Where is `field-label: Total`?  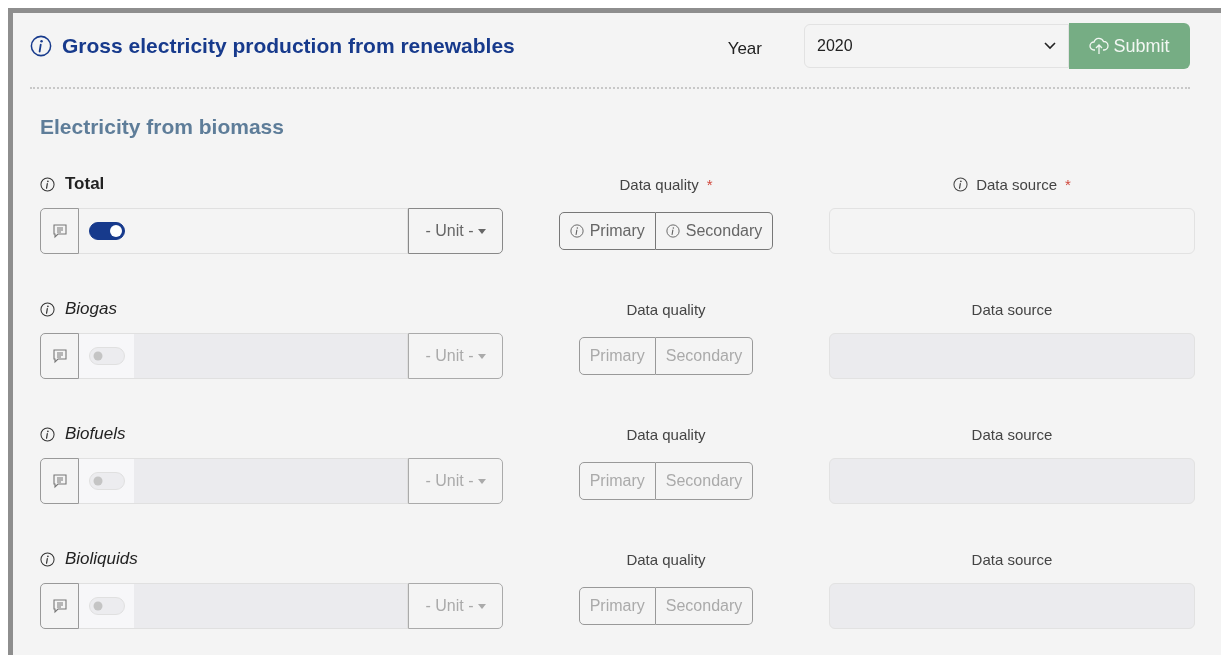 field-label: Total is located at coordinates (85, 184).